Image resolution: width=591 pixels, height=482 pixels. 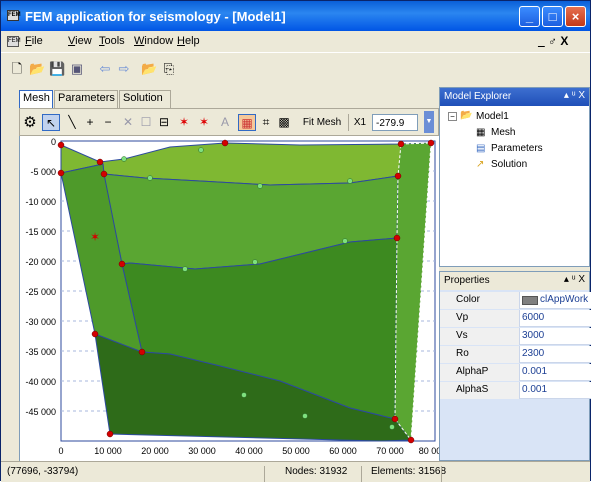 I want to click on property-row-vp: Vp 6000, so click(x=515, y=318).